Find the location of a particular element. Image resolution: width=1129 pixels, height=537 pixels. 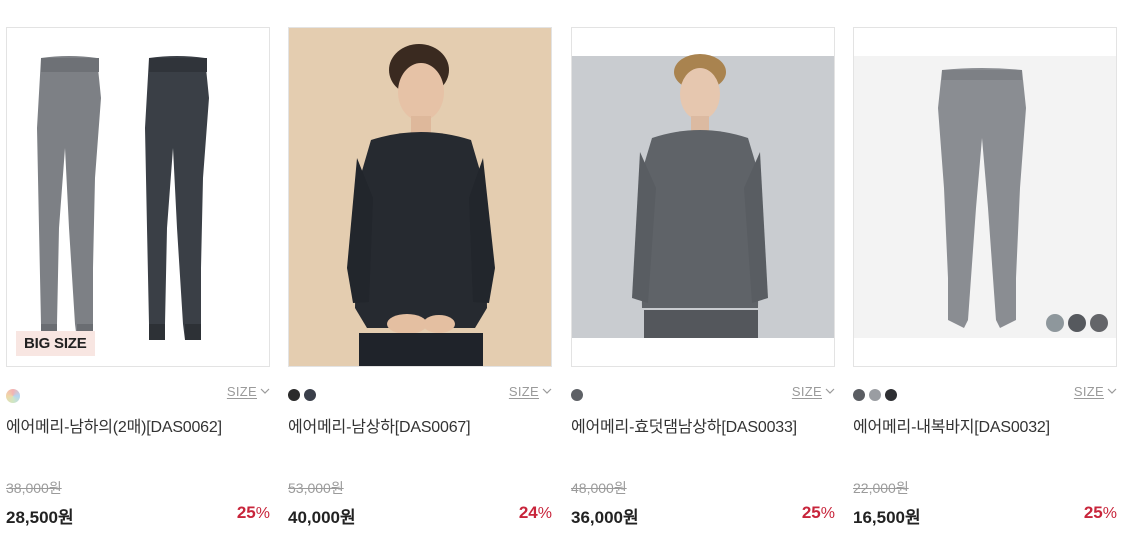

color-swatch-gray is located at coordinates (577, 395).